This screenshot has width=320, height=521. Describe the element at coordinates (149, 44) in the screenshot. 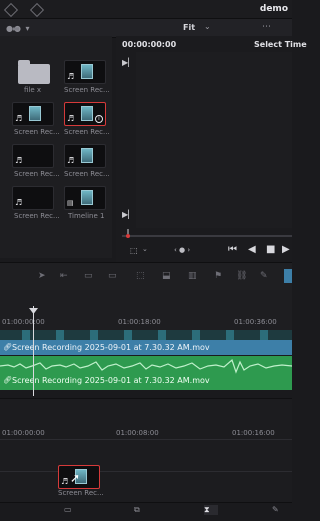

I see `viewer-timecode: 00:00:00:00` at that location.